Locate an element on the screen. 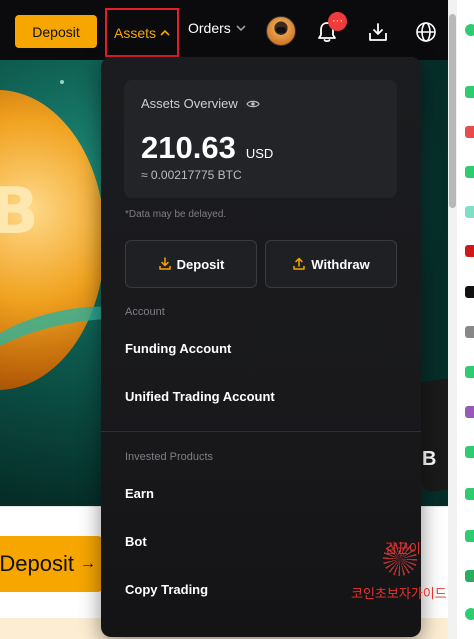 The height and width of the screenshot is (639, 474). eye-icon is located at coordinates (253, 104).